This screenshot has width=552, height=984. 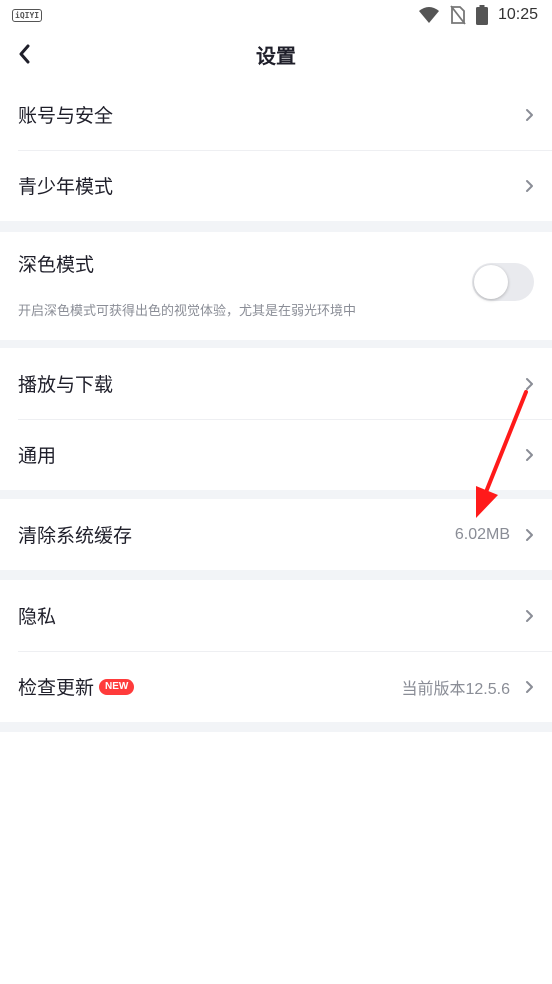 What do you see at coordinates (187, 311) in the screenshot?
I see `dark-mode-description: 开启深色模式可获得出色的视觉体验，尤其是在弱光环境中` at bounding box center [187, 311].